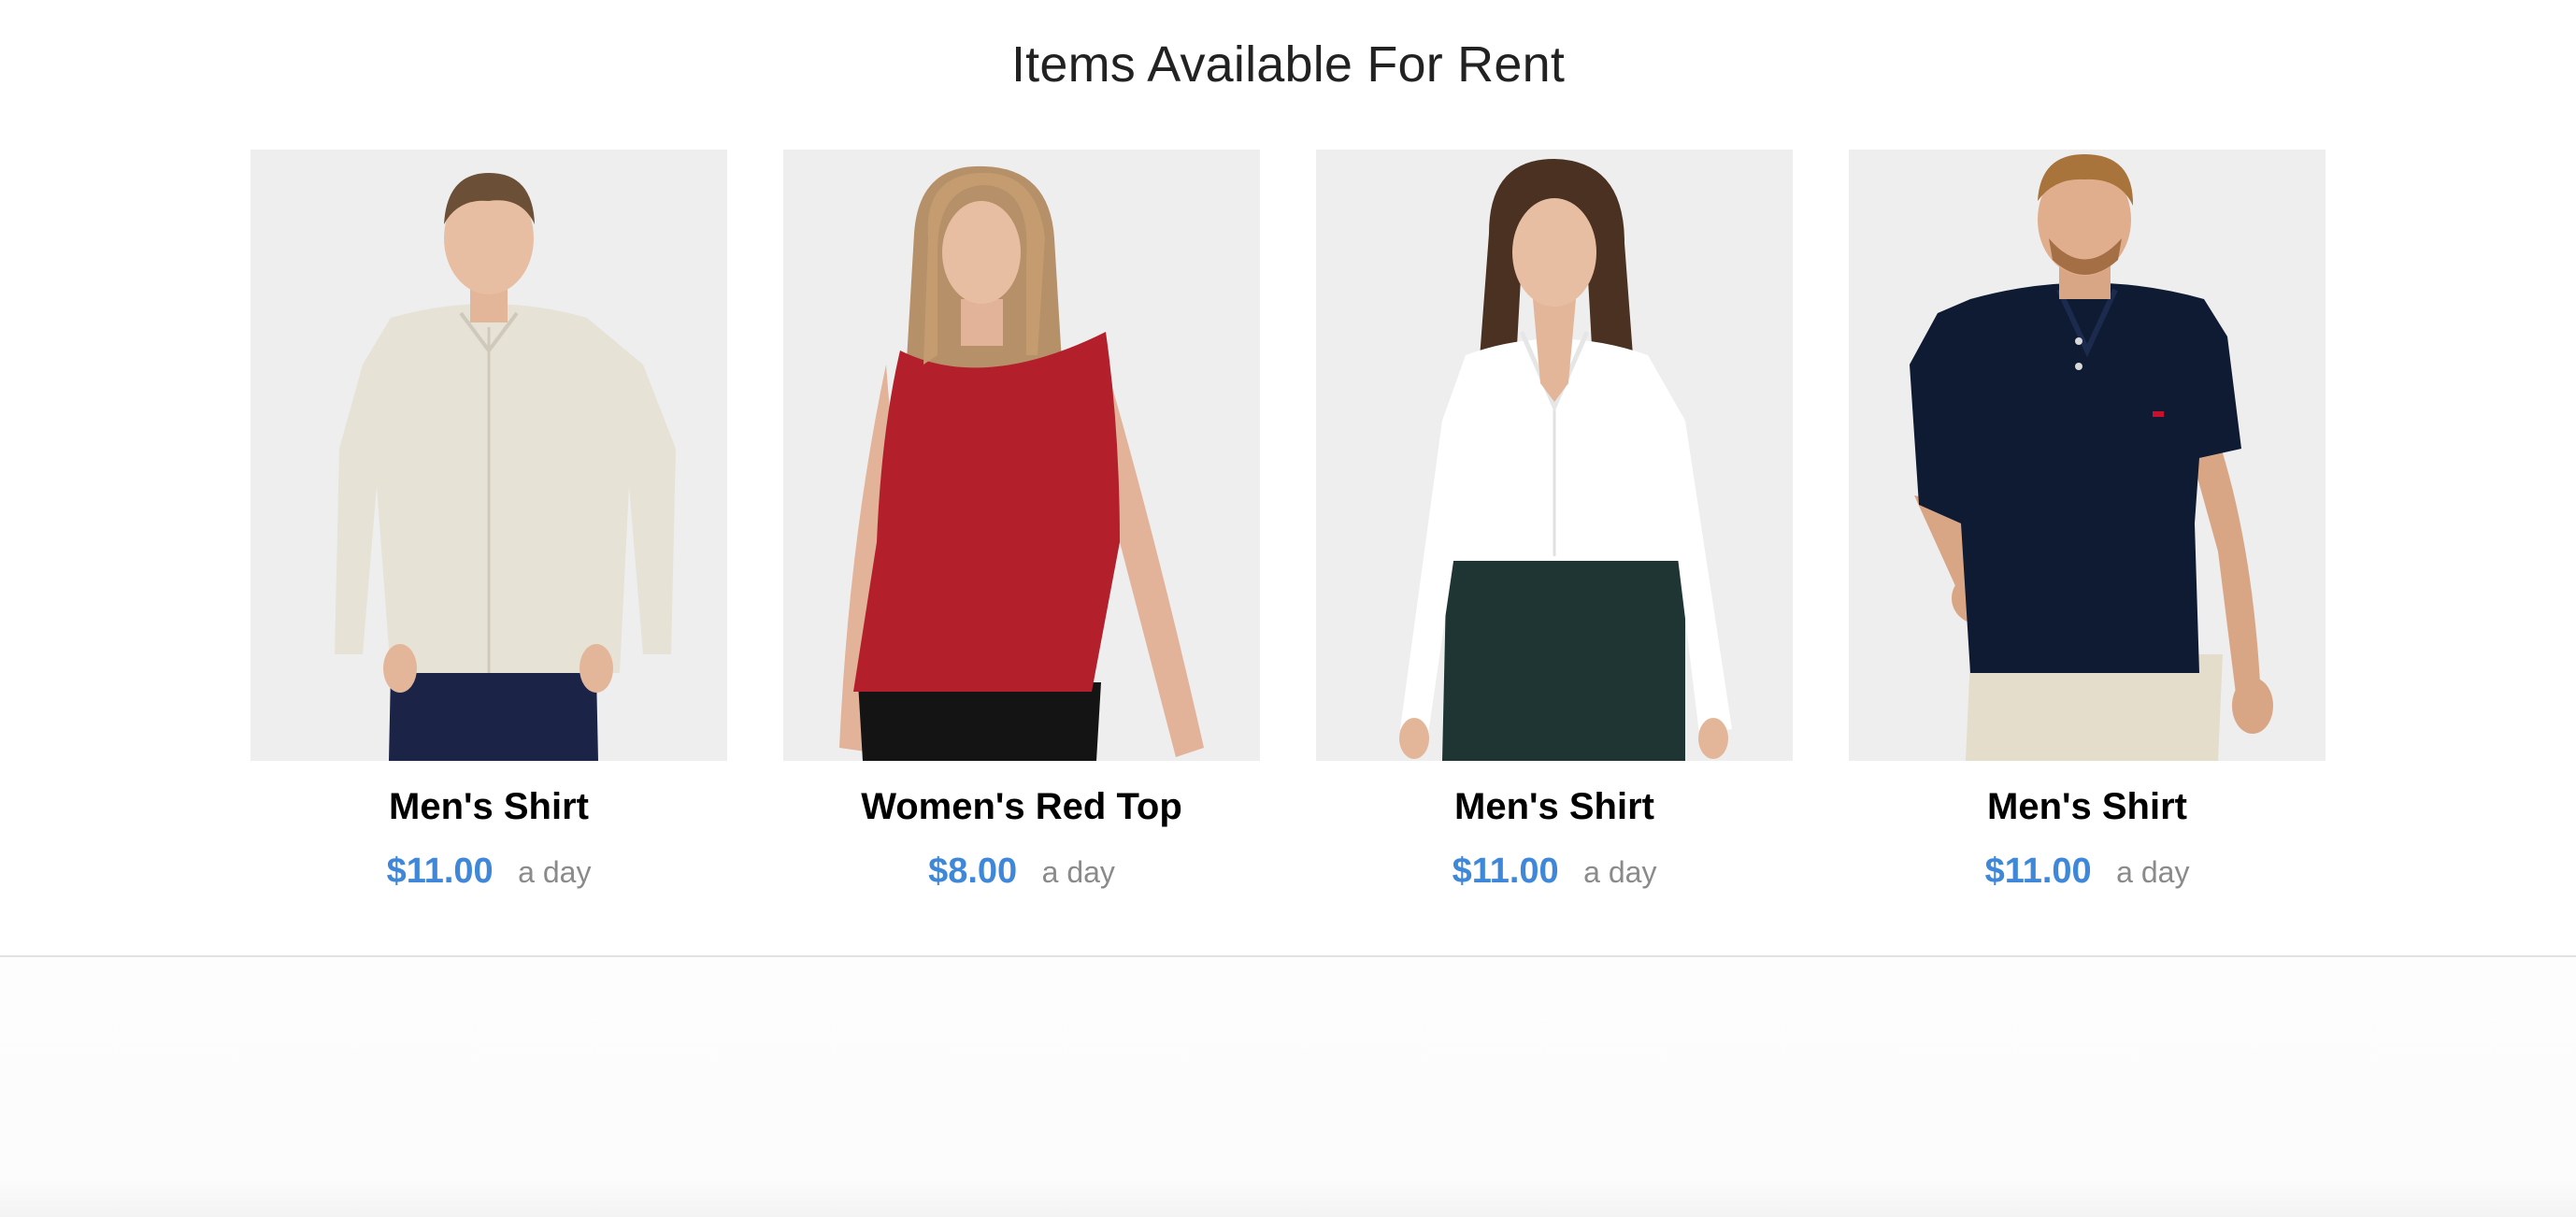 The height and width of the screenshot is (1217, 2576). What do you see at coordinates (1288, 65) in the screenshot?
I see `page-title: Items Available For Rent` at bounding box center [1288, 65].